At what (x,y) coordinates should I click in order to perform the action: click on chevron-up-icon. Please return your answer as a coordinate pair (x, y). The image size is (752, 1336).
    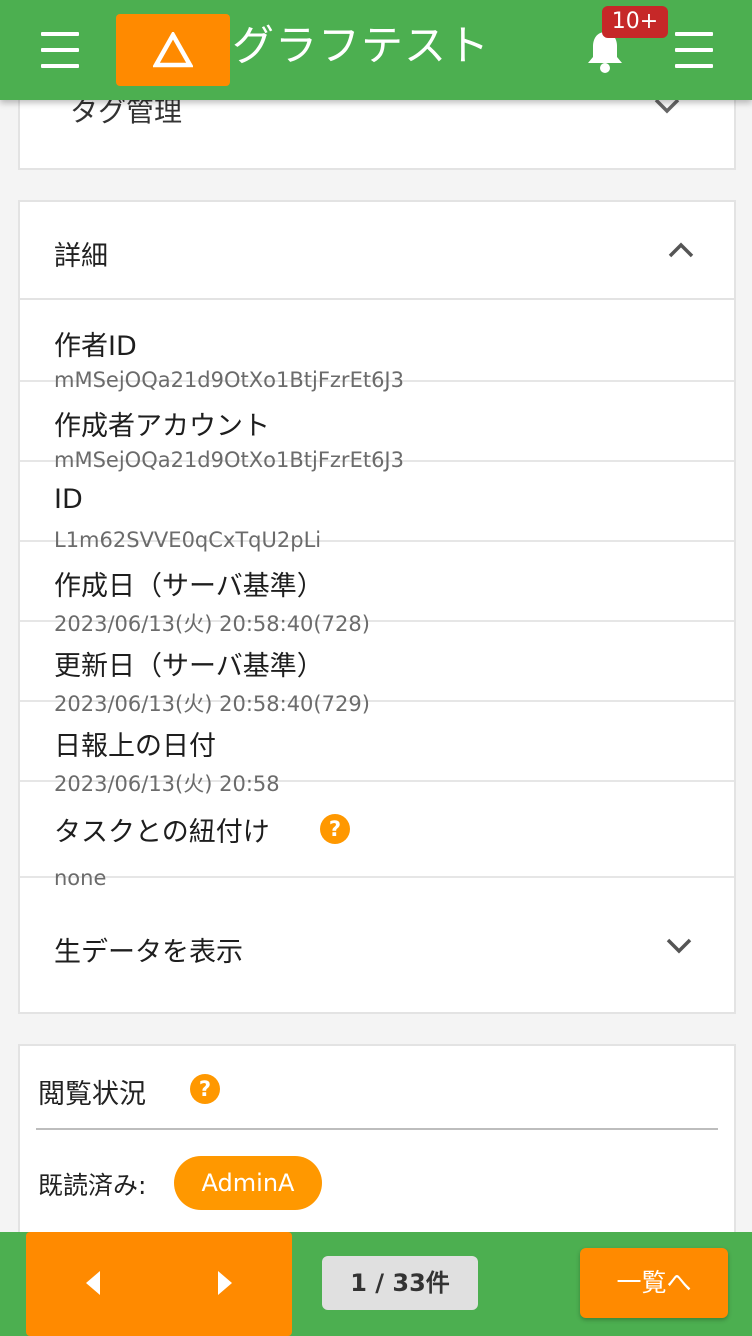
    Looking at the image, I should click on (681, 250).